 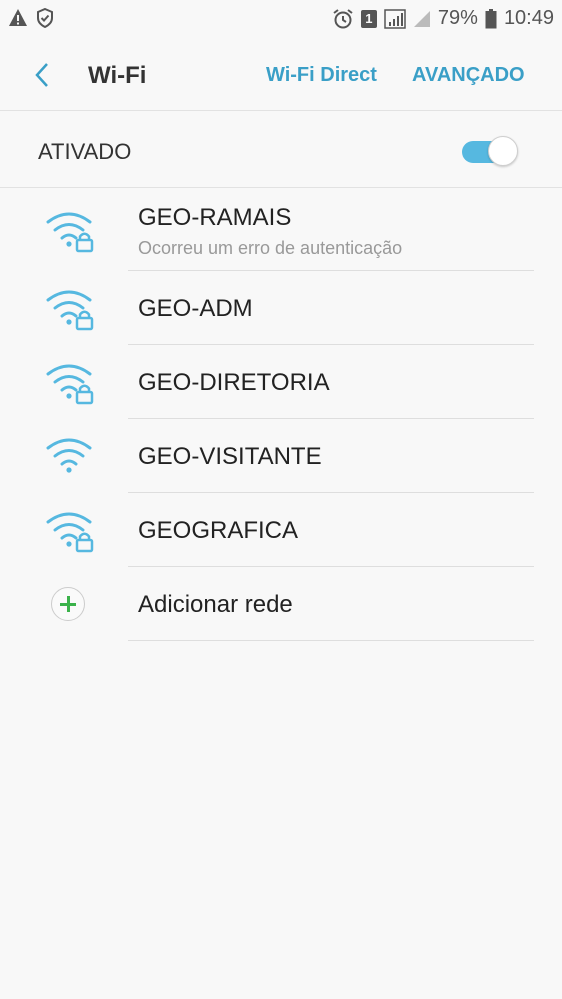 What do you see at coordinates (215, 604) in the screenshot?
I see `add-network-label: Adicionar rede` at bounding box center [215, 604].